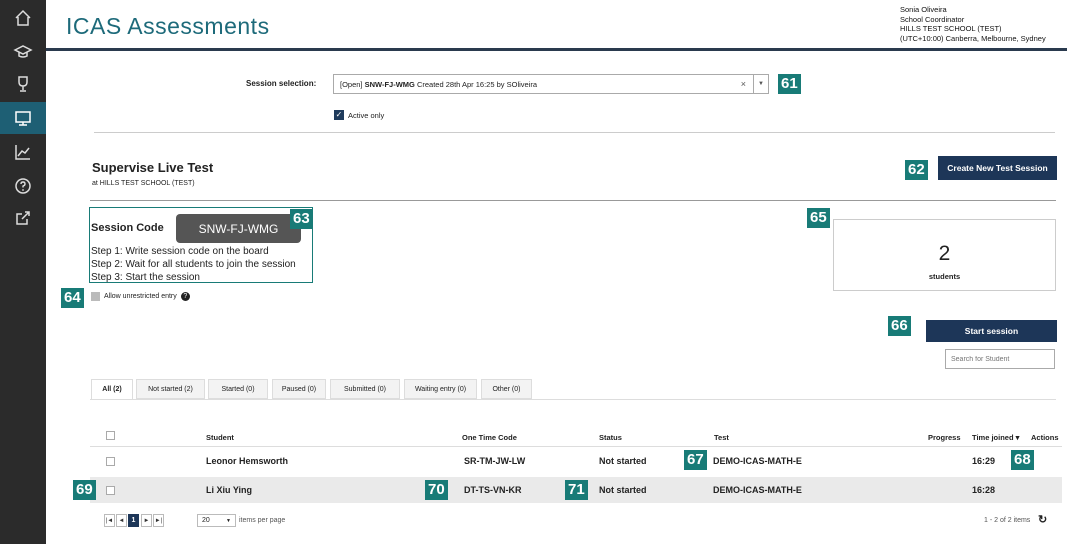 Image resolution: width=1067 pixels, height=544 pixels. What do you see at coordinates (573, 399) in the screenshot?
I see `tabs-divider` at bounding box center [573, 399].